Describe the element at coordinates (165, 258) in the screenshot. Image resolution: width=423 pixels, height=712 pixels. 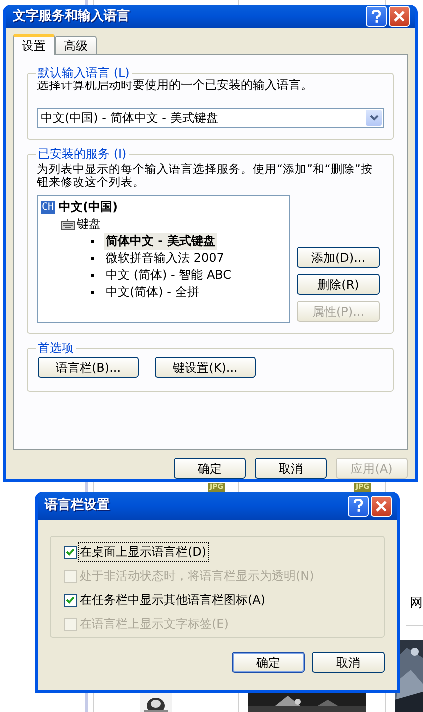
I see `tree-item: 微软拼音输入法 2007` at that location.